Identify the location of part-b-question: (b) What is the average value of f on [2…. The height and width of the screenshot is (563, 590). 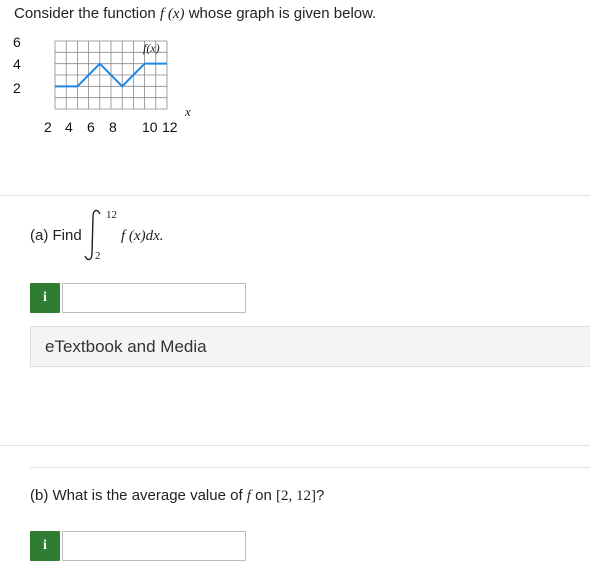
(177, 496).